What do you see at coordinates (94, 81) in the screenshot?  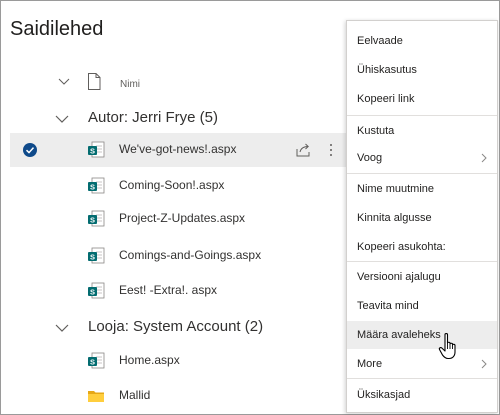 I see `file-type-header-icon` at bounding box center [94, 81].